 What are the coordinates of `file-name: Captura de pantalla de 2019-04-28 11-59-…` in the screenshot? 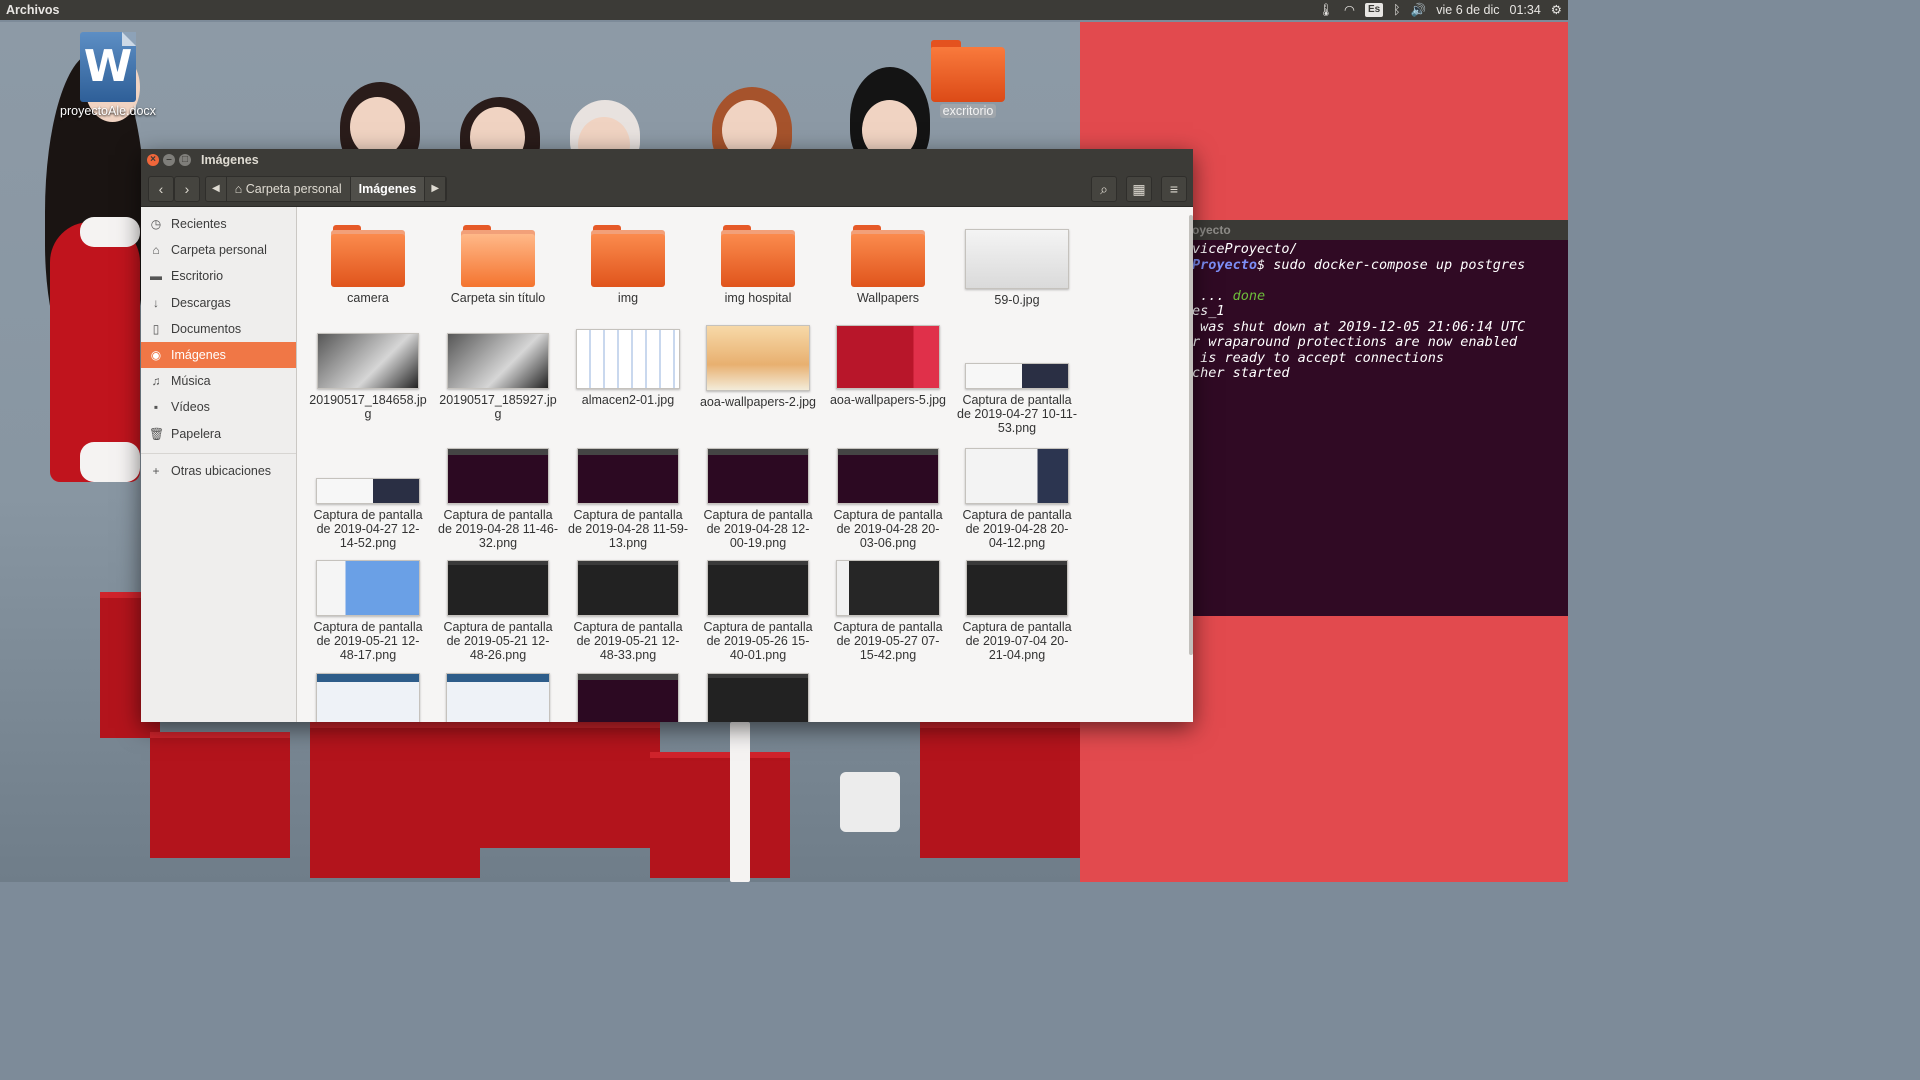 It's located at (628, 529).